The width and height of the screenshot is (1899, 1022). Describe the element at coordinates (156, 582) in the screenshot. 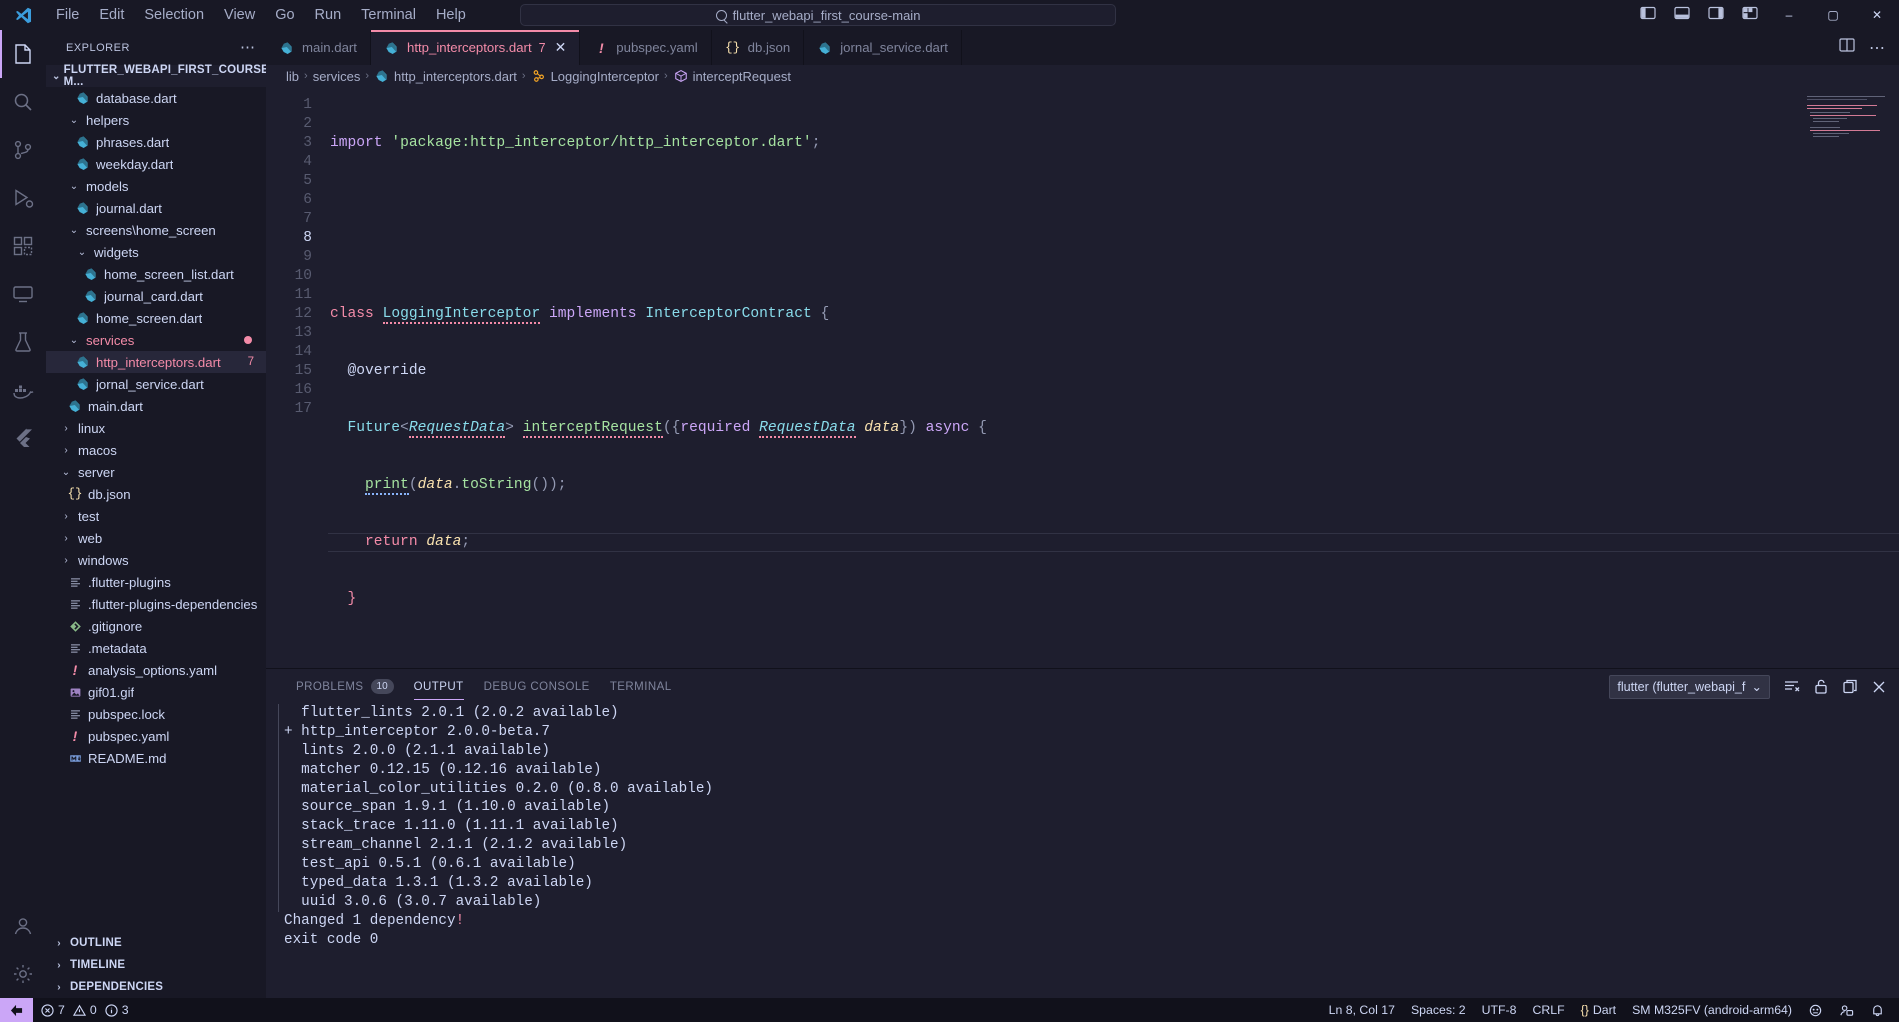

I see `tree-file-flutter-plugins: .flutter-plugins` at that location.